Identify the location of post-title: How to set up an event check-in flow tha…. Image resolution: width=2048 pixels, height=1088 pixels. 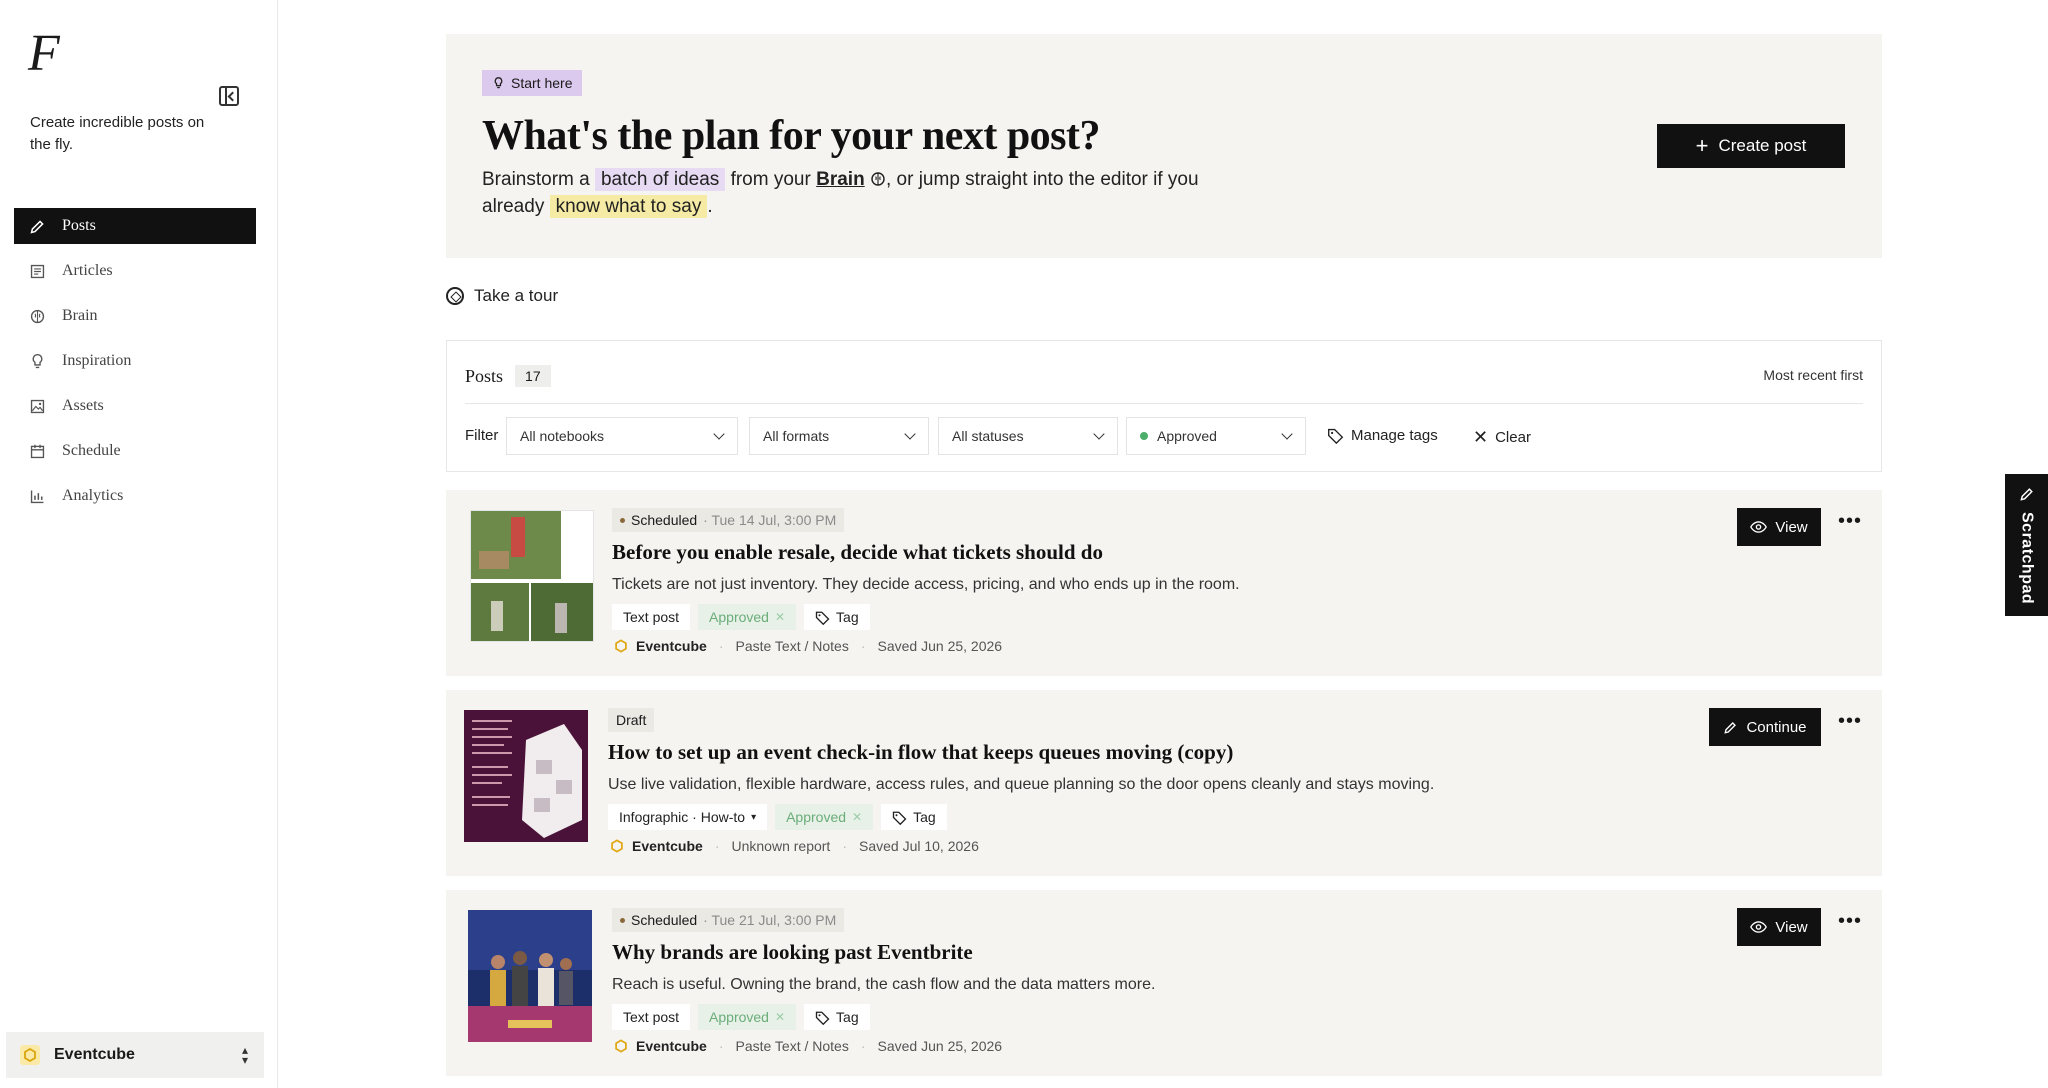
(920, 752).